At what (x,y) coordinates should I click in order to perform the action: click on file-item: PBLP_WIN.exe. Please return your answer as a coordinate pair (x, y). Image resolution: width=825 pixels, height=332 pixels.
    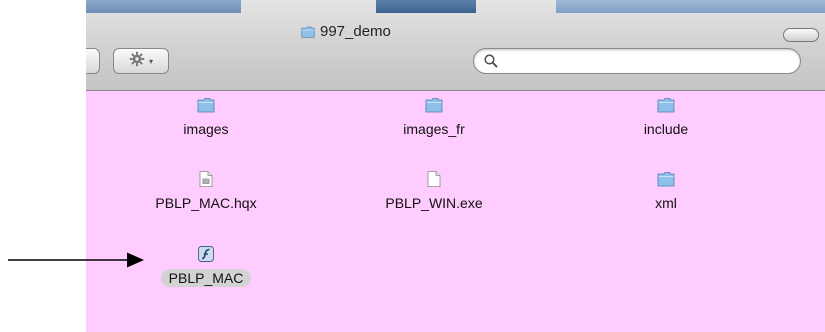
    Looking at the image, I should click on (434, 191).